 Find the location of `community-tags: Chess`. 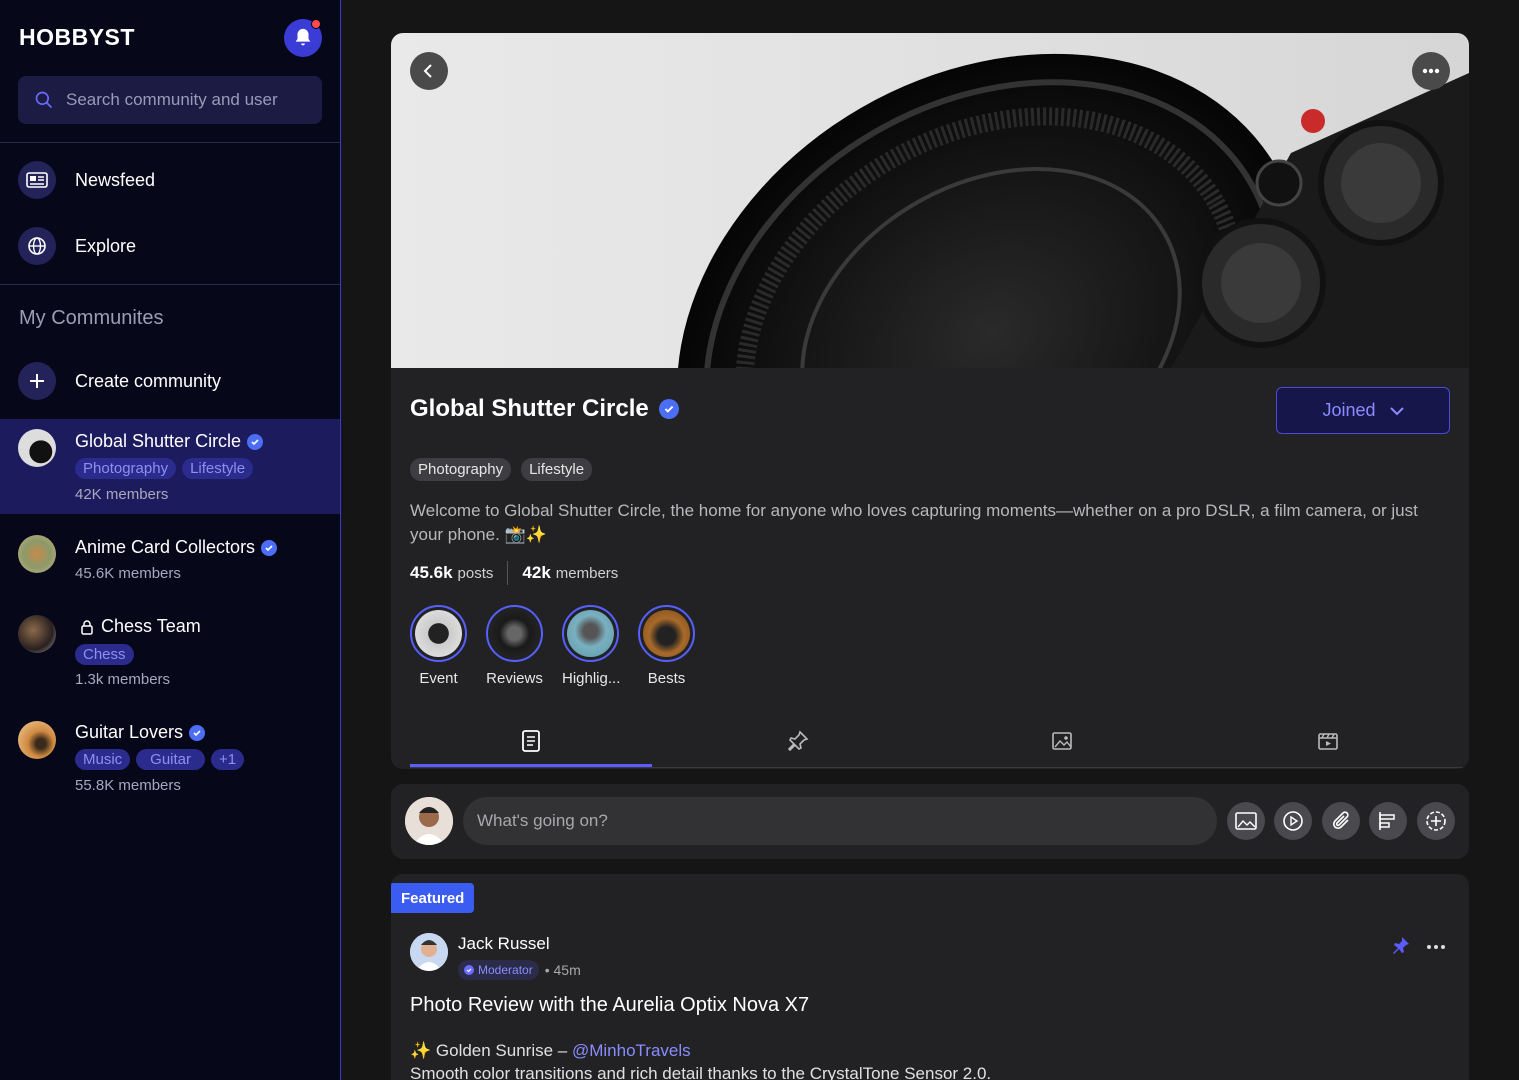

community-tags: Chess is located at coordinates (104, 654).